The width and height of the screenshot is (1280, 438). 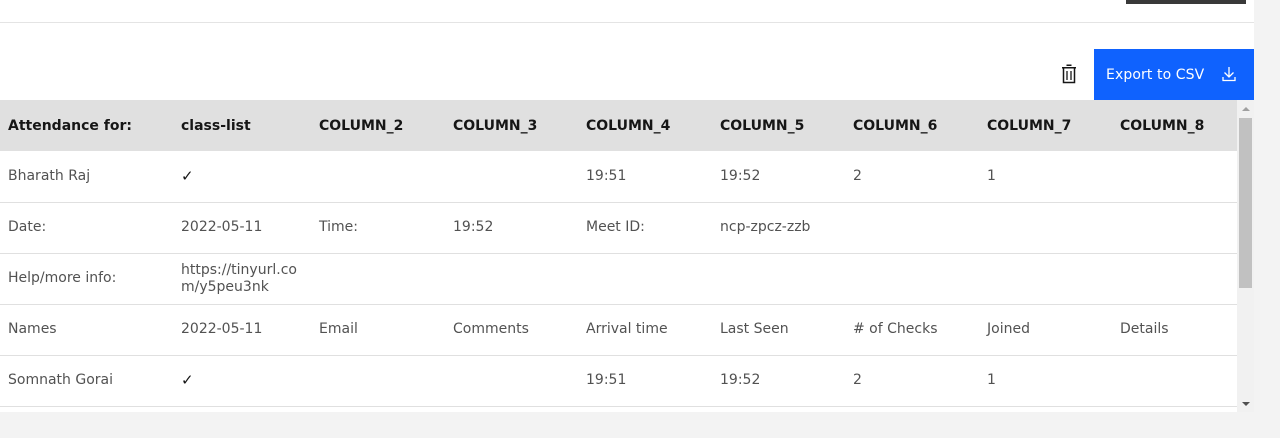 What do you see at coordinates (912, 125) in the screenshot?
I see `column-header: COLUMN_6` at bounding box center [912, 125].